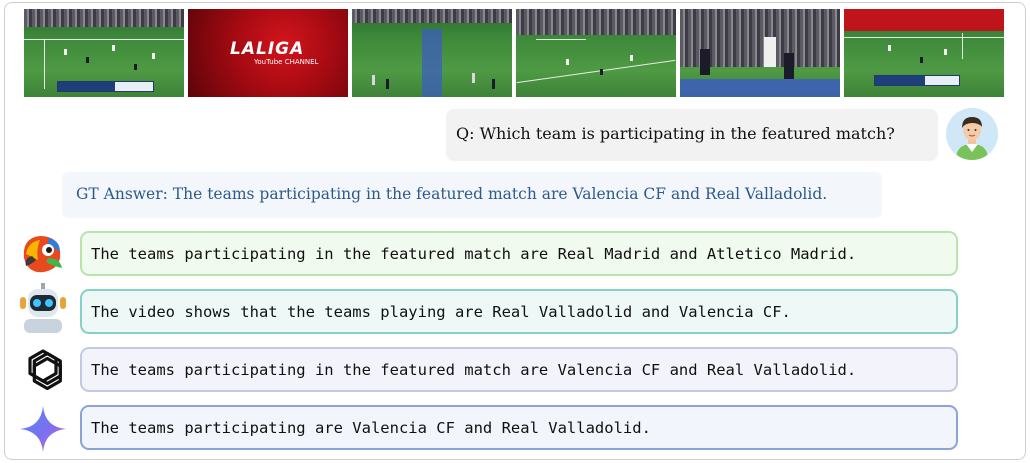 Image resolution: width=1030 pixels, height=463 pixels. Describe the element at coordinates (43, 253) in the screenshot. I see `parrot-model-icon` at that location.